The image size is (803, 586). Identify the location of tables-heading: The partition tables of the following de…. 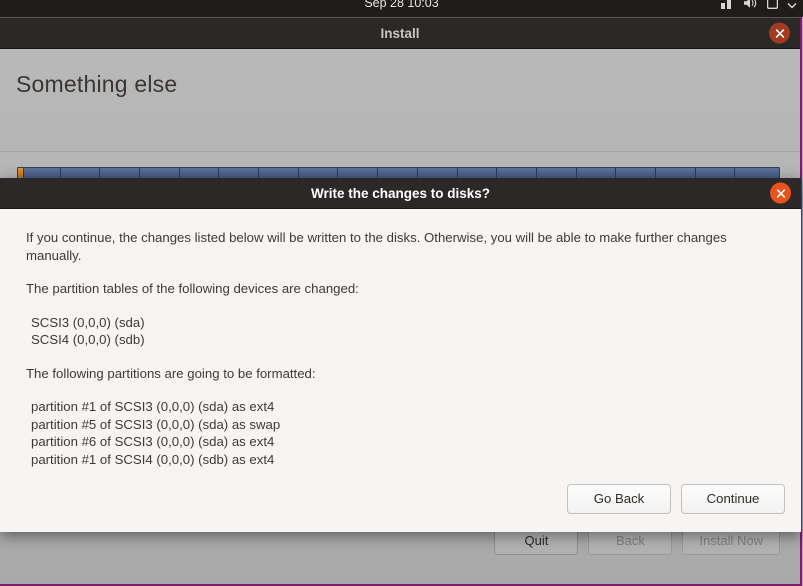
(192, 288).